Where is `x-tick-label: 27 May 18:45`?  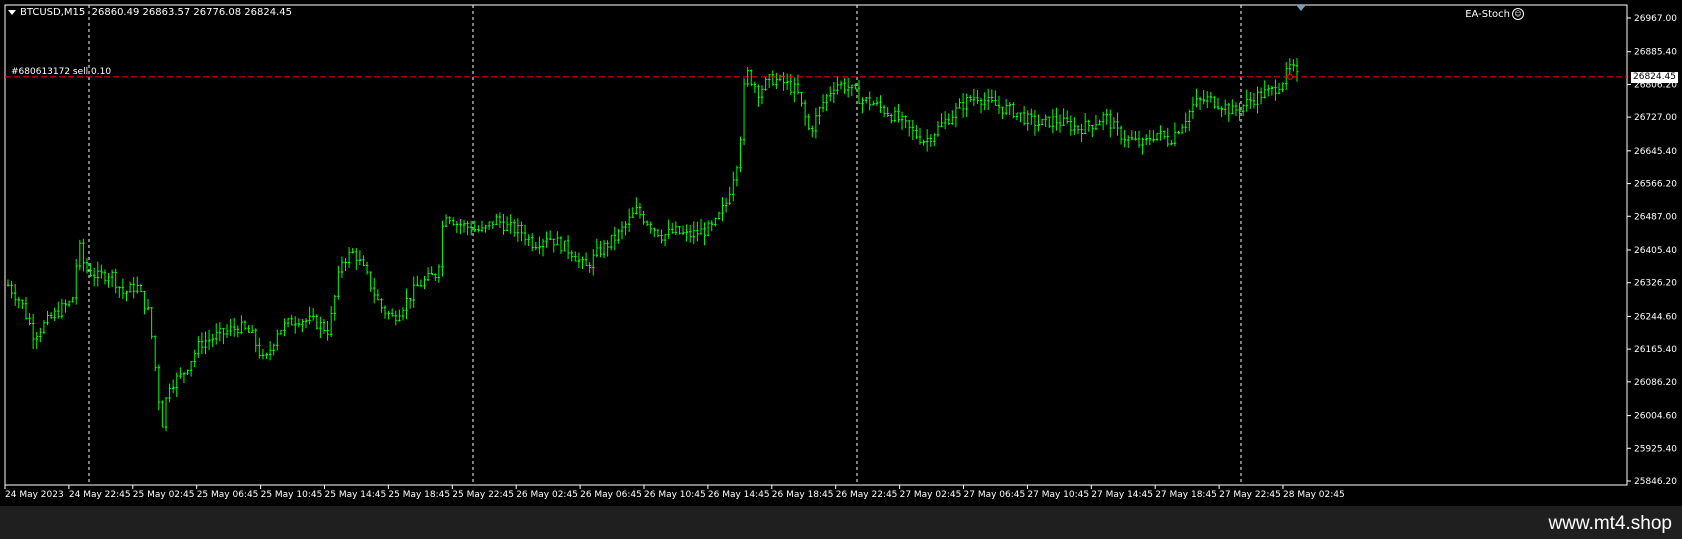
x-tick-label: 27 May 18:45 is located at coordinates (1186, 495).